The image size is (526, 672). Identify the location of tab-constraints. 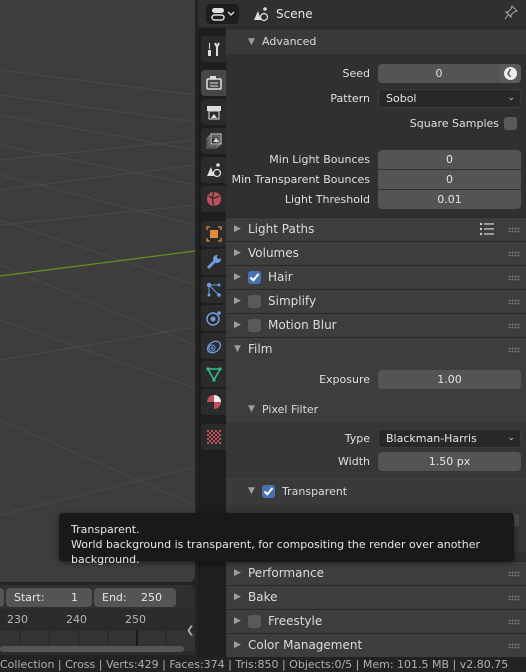
(213, 346).